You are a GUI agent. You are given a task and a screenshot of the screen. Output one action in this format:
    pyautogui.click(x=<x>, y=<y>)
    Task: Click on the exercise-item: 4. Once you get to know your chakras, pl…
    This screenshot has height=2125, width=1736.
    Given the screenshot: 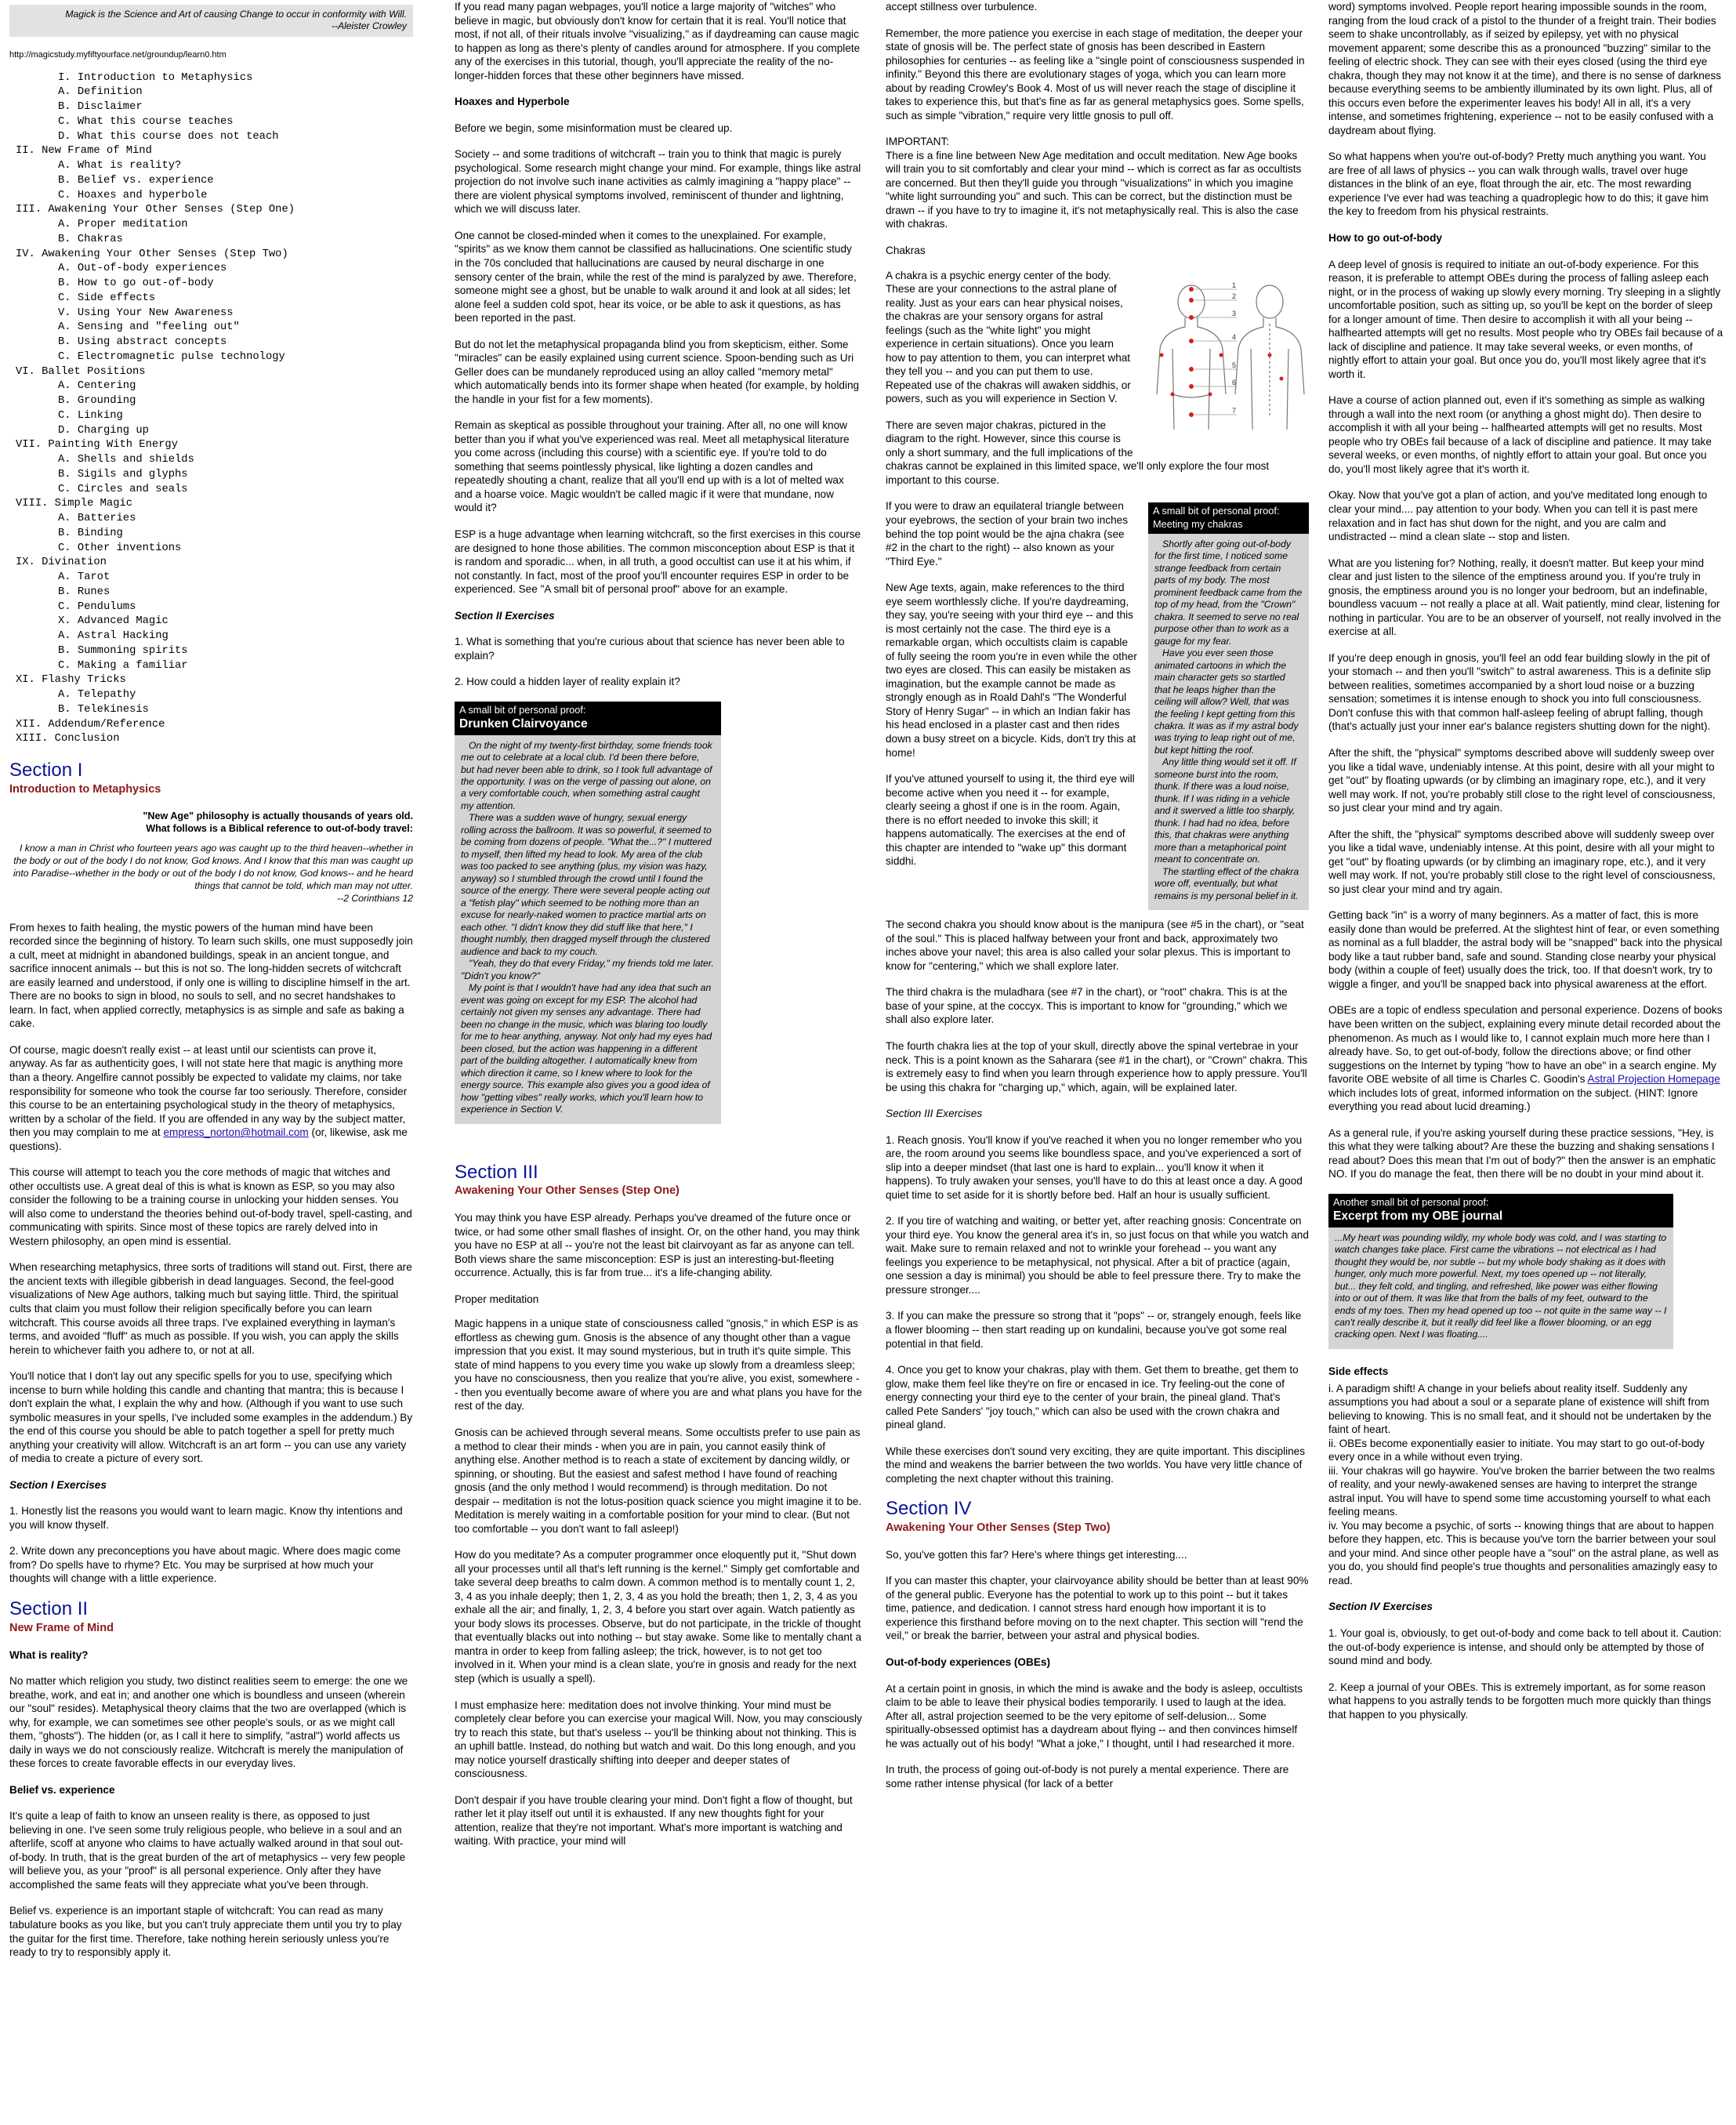 What is the action you would take?
    pyautogui.click(x=1092, y=1397)
    